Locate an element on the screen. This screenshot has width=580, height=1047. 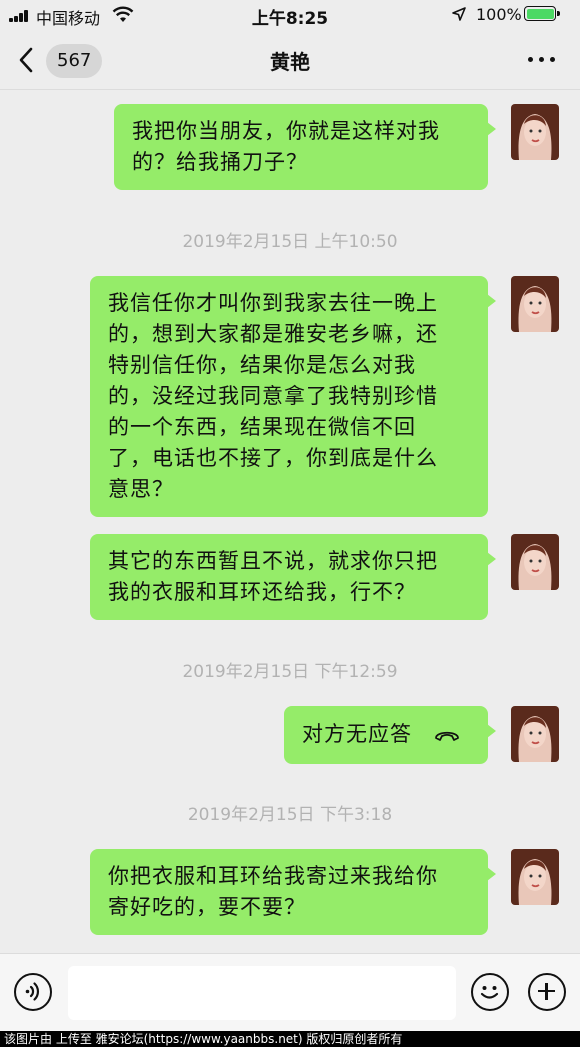
voice-icon is located at coordinates (32, 991).